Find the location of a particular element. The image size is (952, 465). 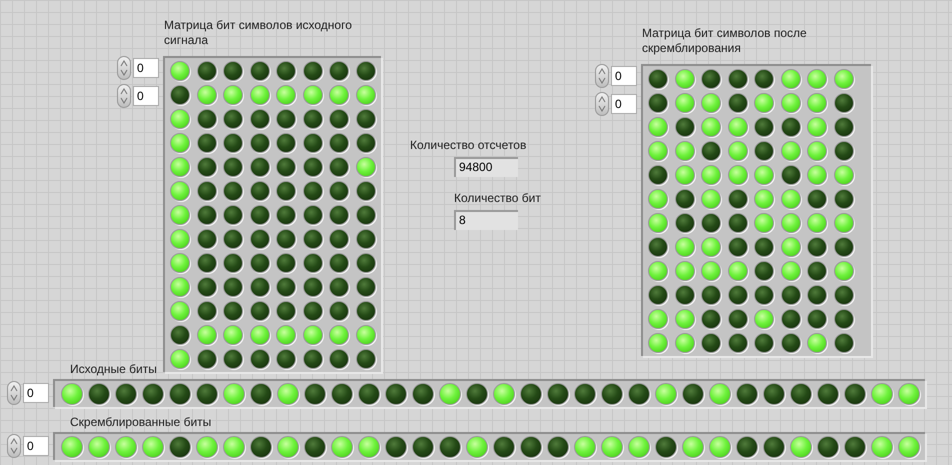

array-label: Скремблированные биты is located at coordinates (141, 422).